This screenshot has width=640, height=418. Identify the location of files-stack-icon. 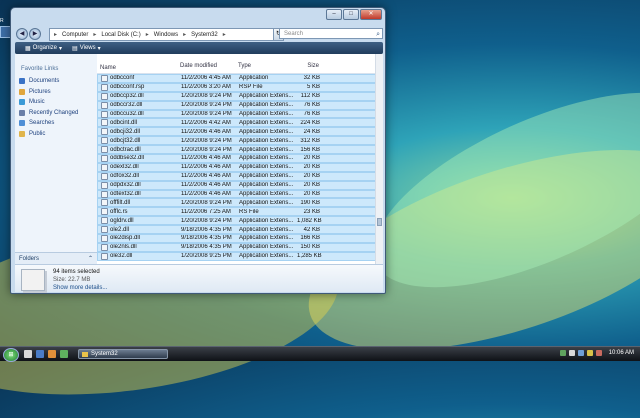
(33, 280).